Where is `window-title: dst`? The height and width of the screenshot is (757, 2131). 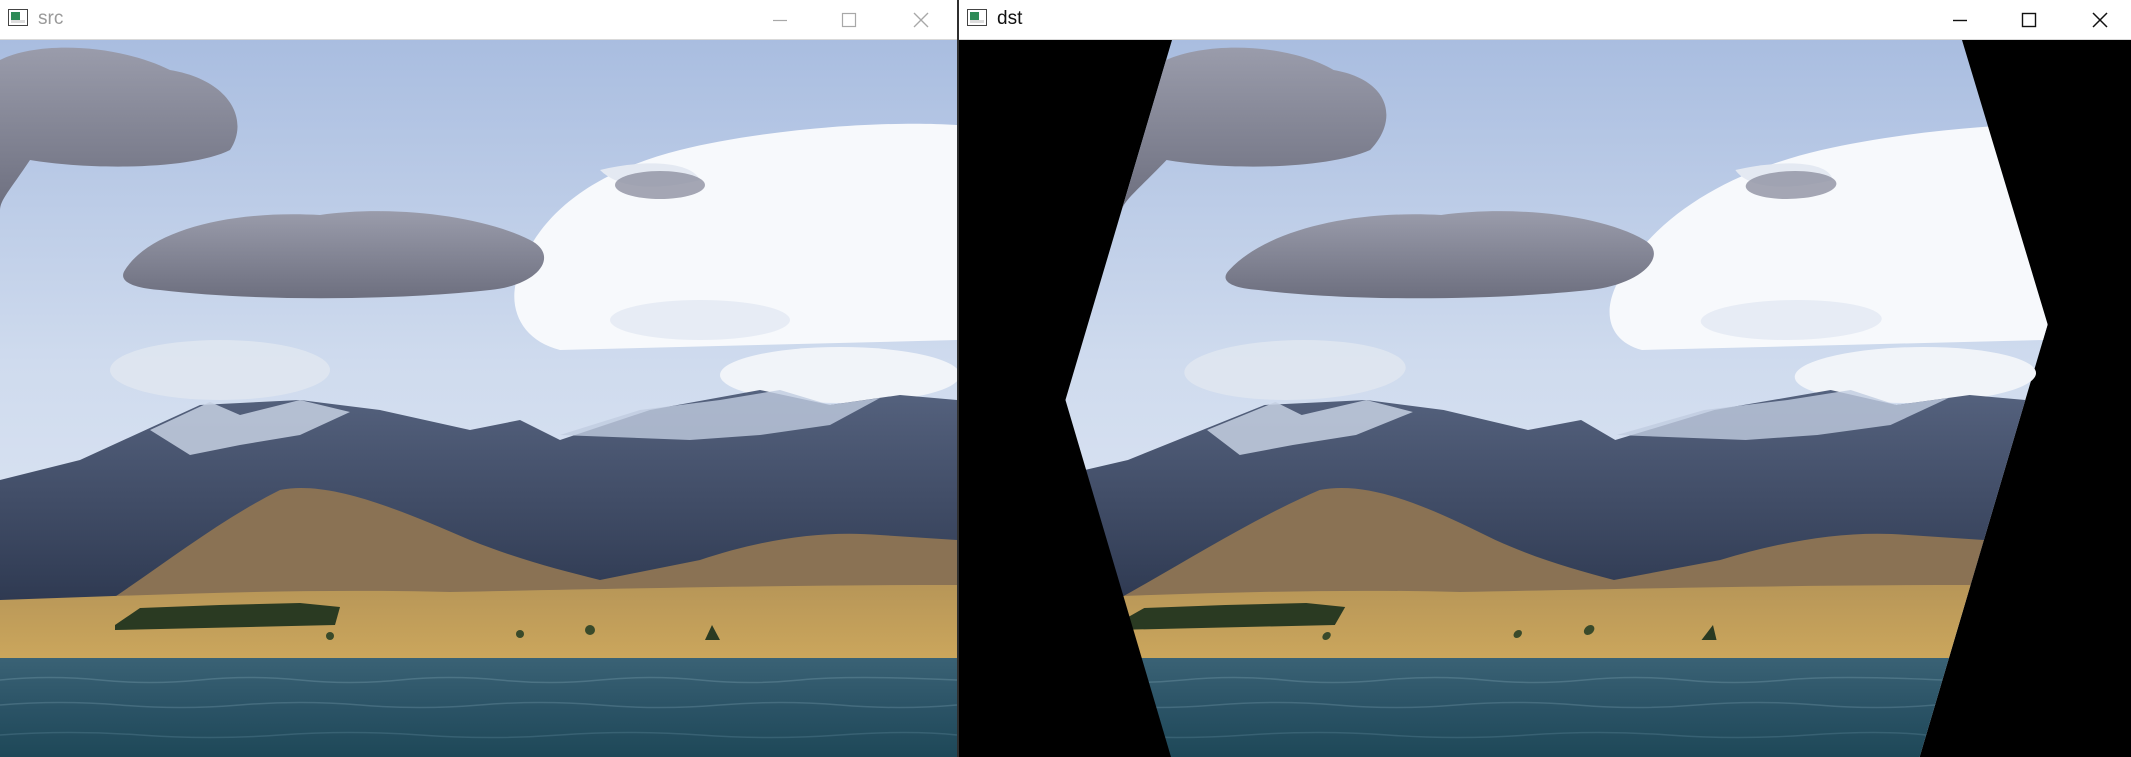
window-title: dst is located at coordinates (1010, 18).